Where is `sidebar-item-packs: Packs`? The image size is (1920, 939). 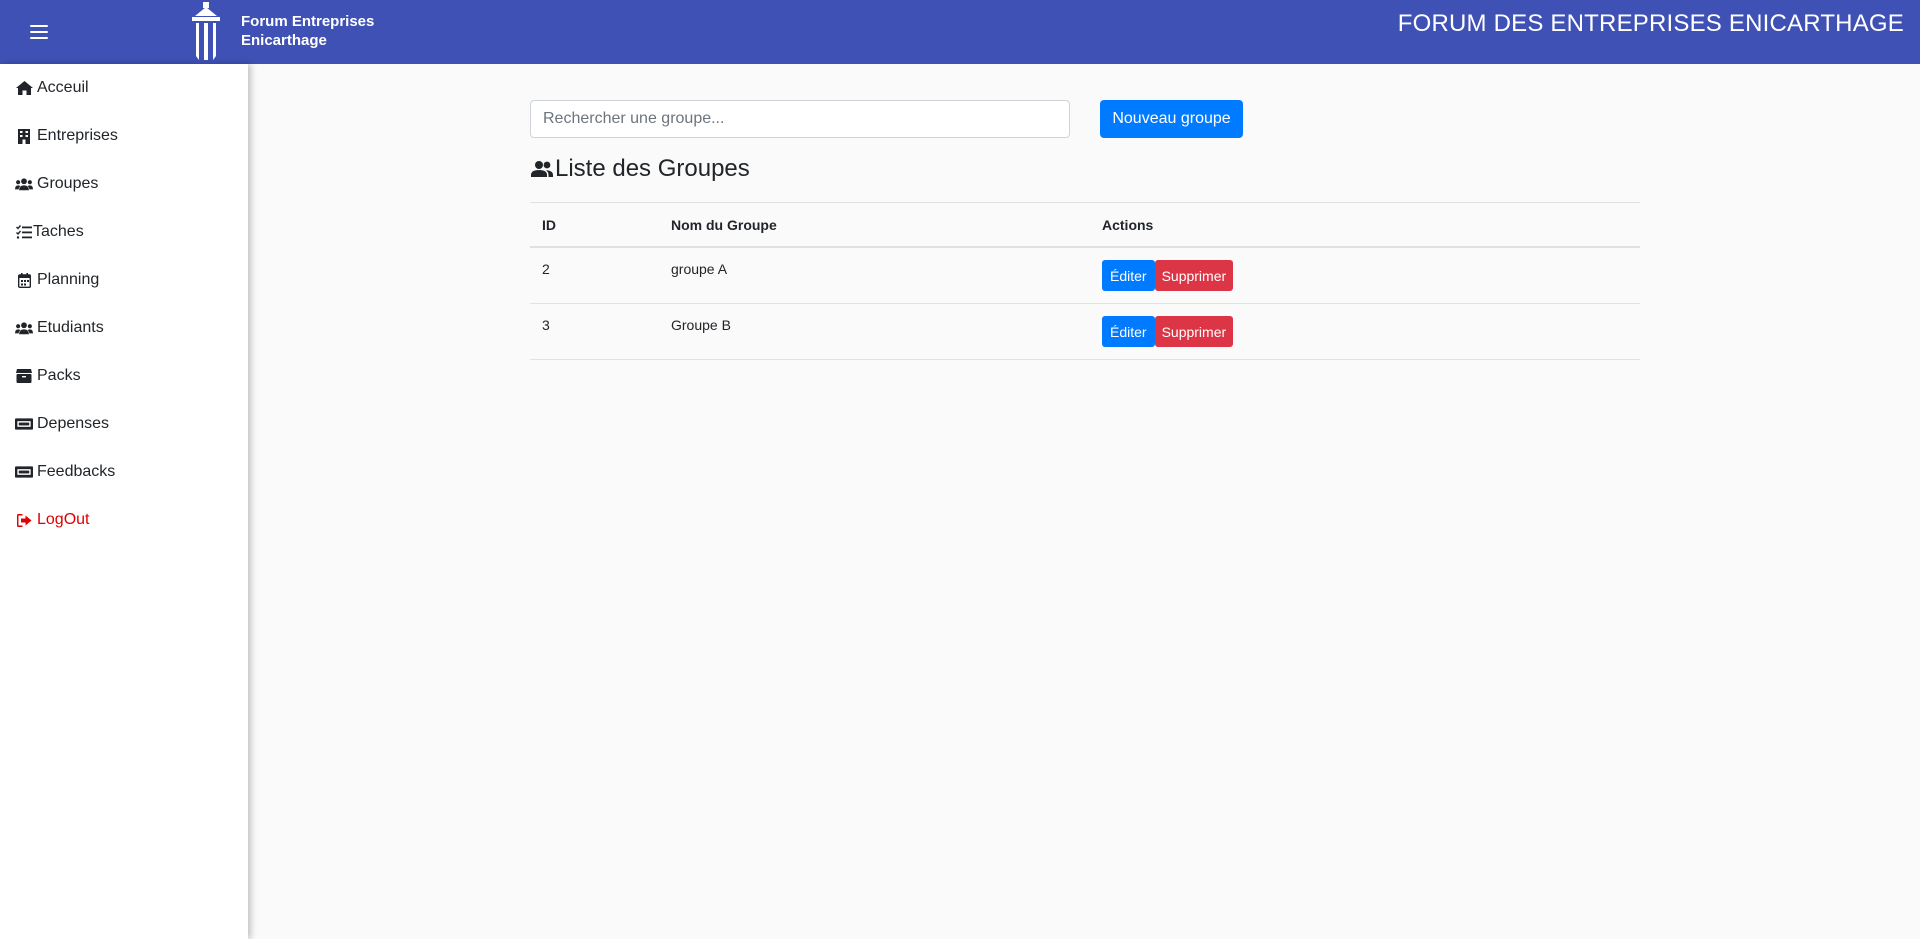
sidebar-item-packs: Packs is located at coordinates (124, 376).